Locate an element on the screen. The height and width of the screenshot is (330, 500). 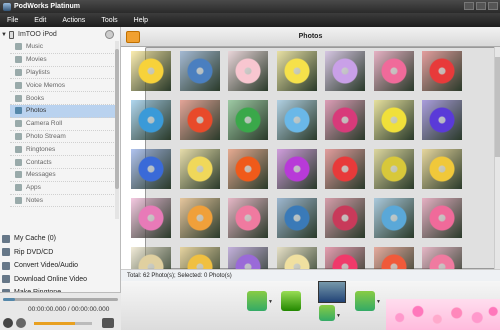
flowers-preview-image is located at coordinates (443, 314).